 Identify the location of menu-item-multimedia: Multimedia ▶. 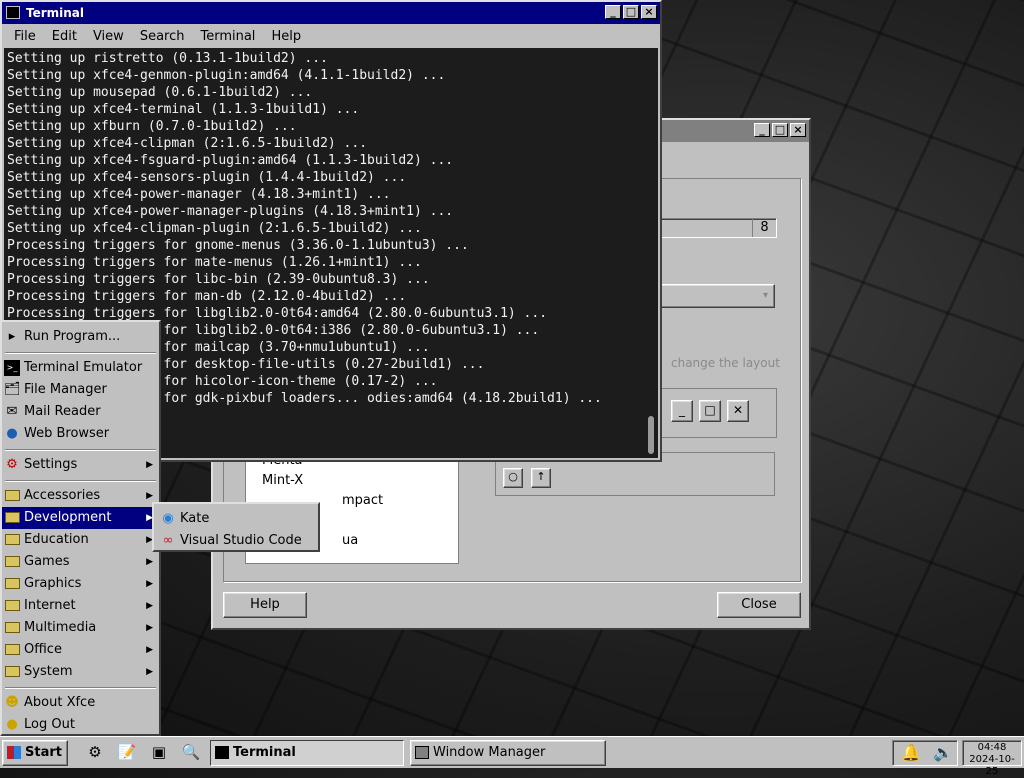
(80, 628).